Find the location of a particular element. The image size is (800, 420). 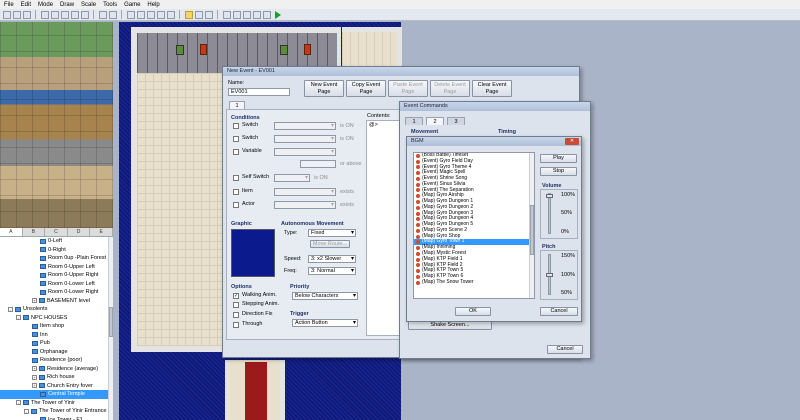

bgm-cancel-button: Cancel is located at coordinates (559, 311).